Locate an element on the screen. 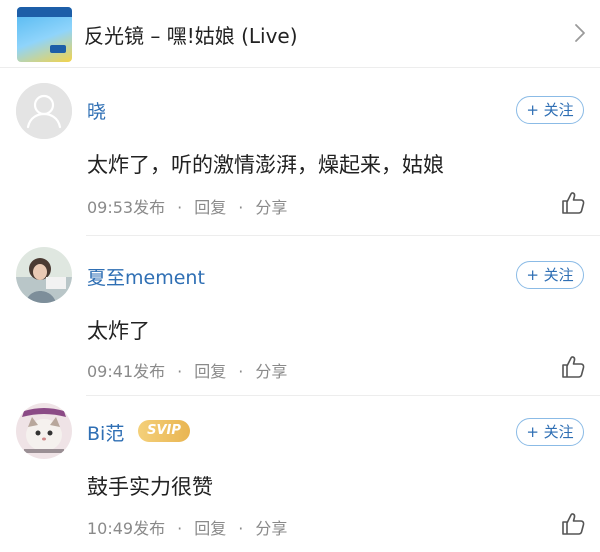  comment-text: 太炸了 is located at coordinates (118, 331).